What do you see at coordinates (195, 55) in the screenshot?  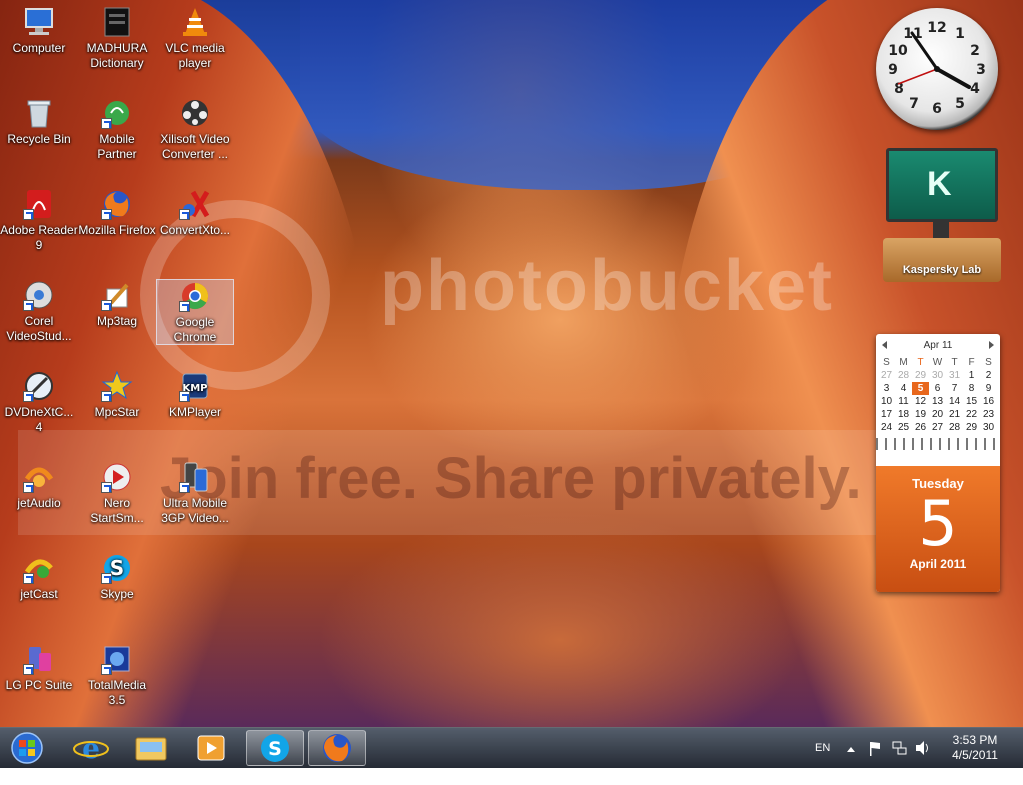 I see `icon-label: VLC media player` at bounding box center [195, 55].